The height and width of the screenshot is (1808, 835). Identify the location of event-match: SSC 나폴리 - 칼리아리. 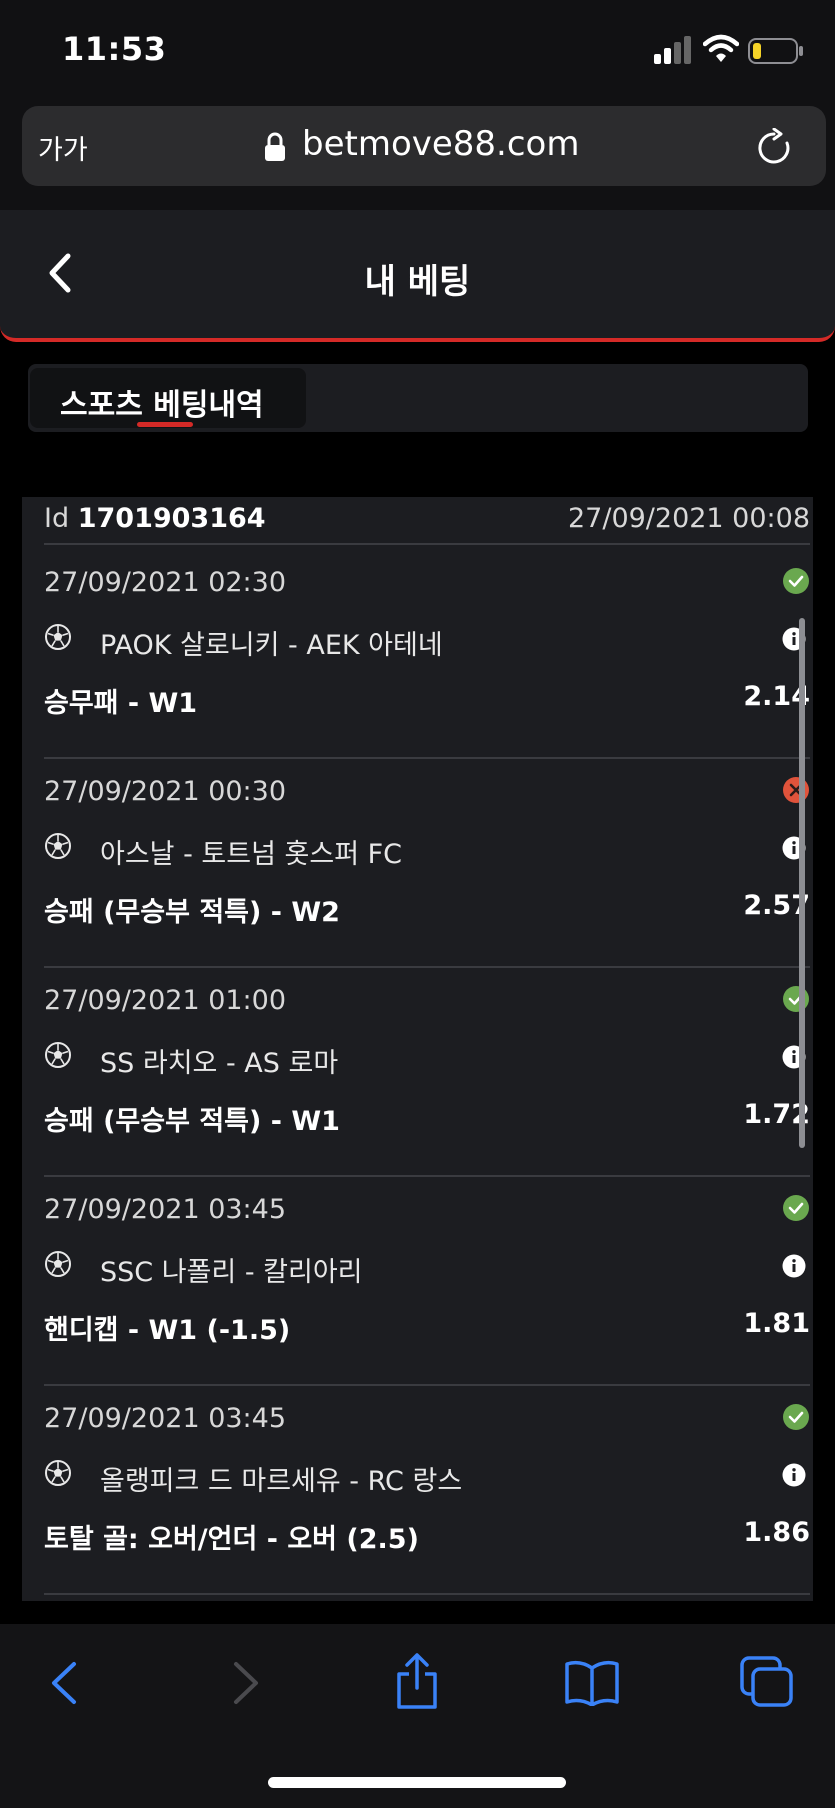
(231, 1272).